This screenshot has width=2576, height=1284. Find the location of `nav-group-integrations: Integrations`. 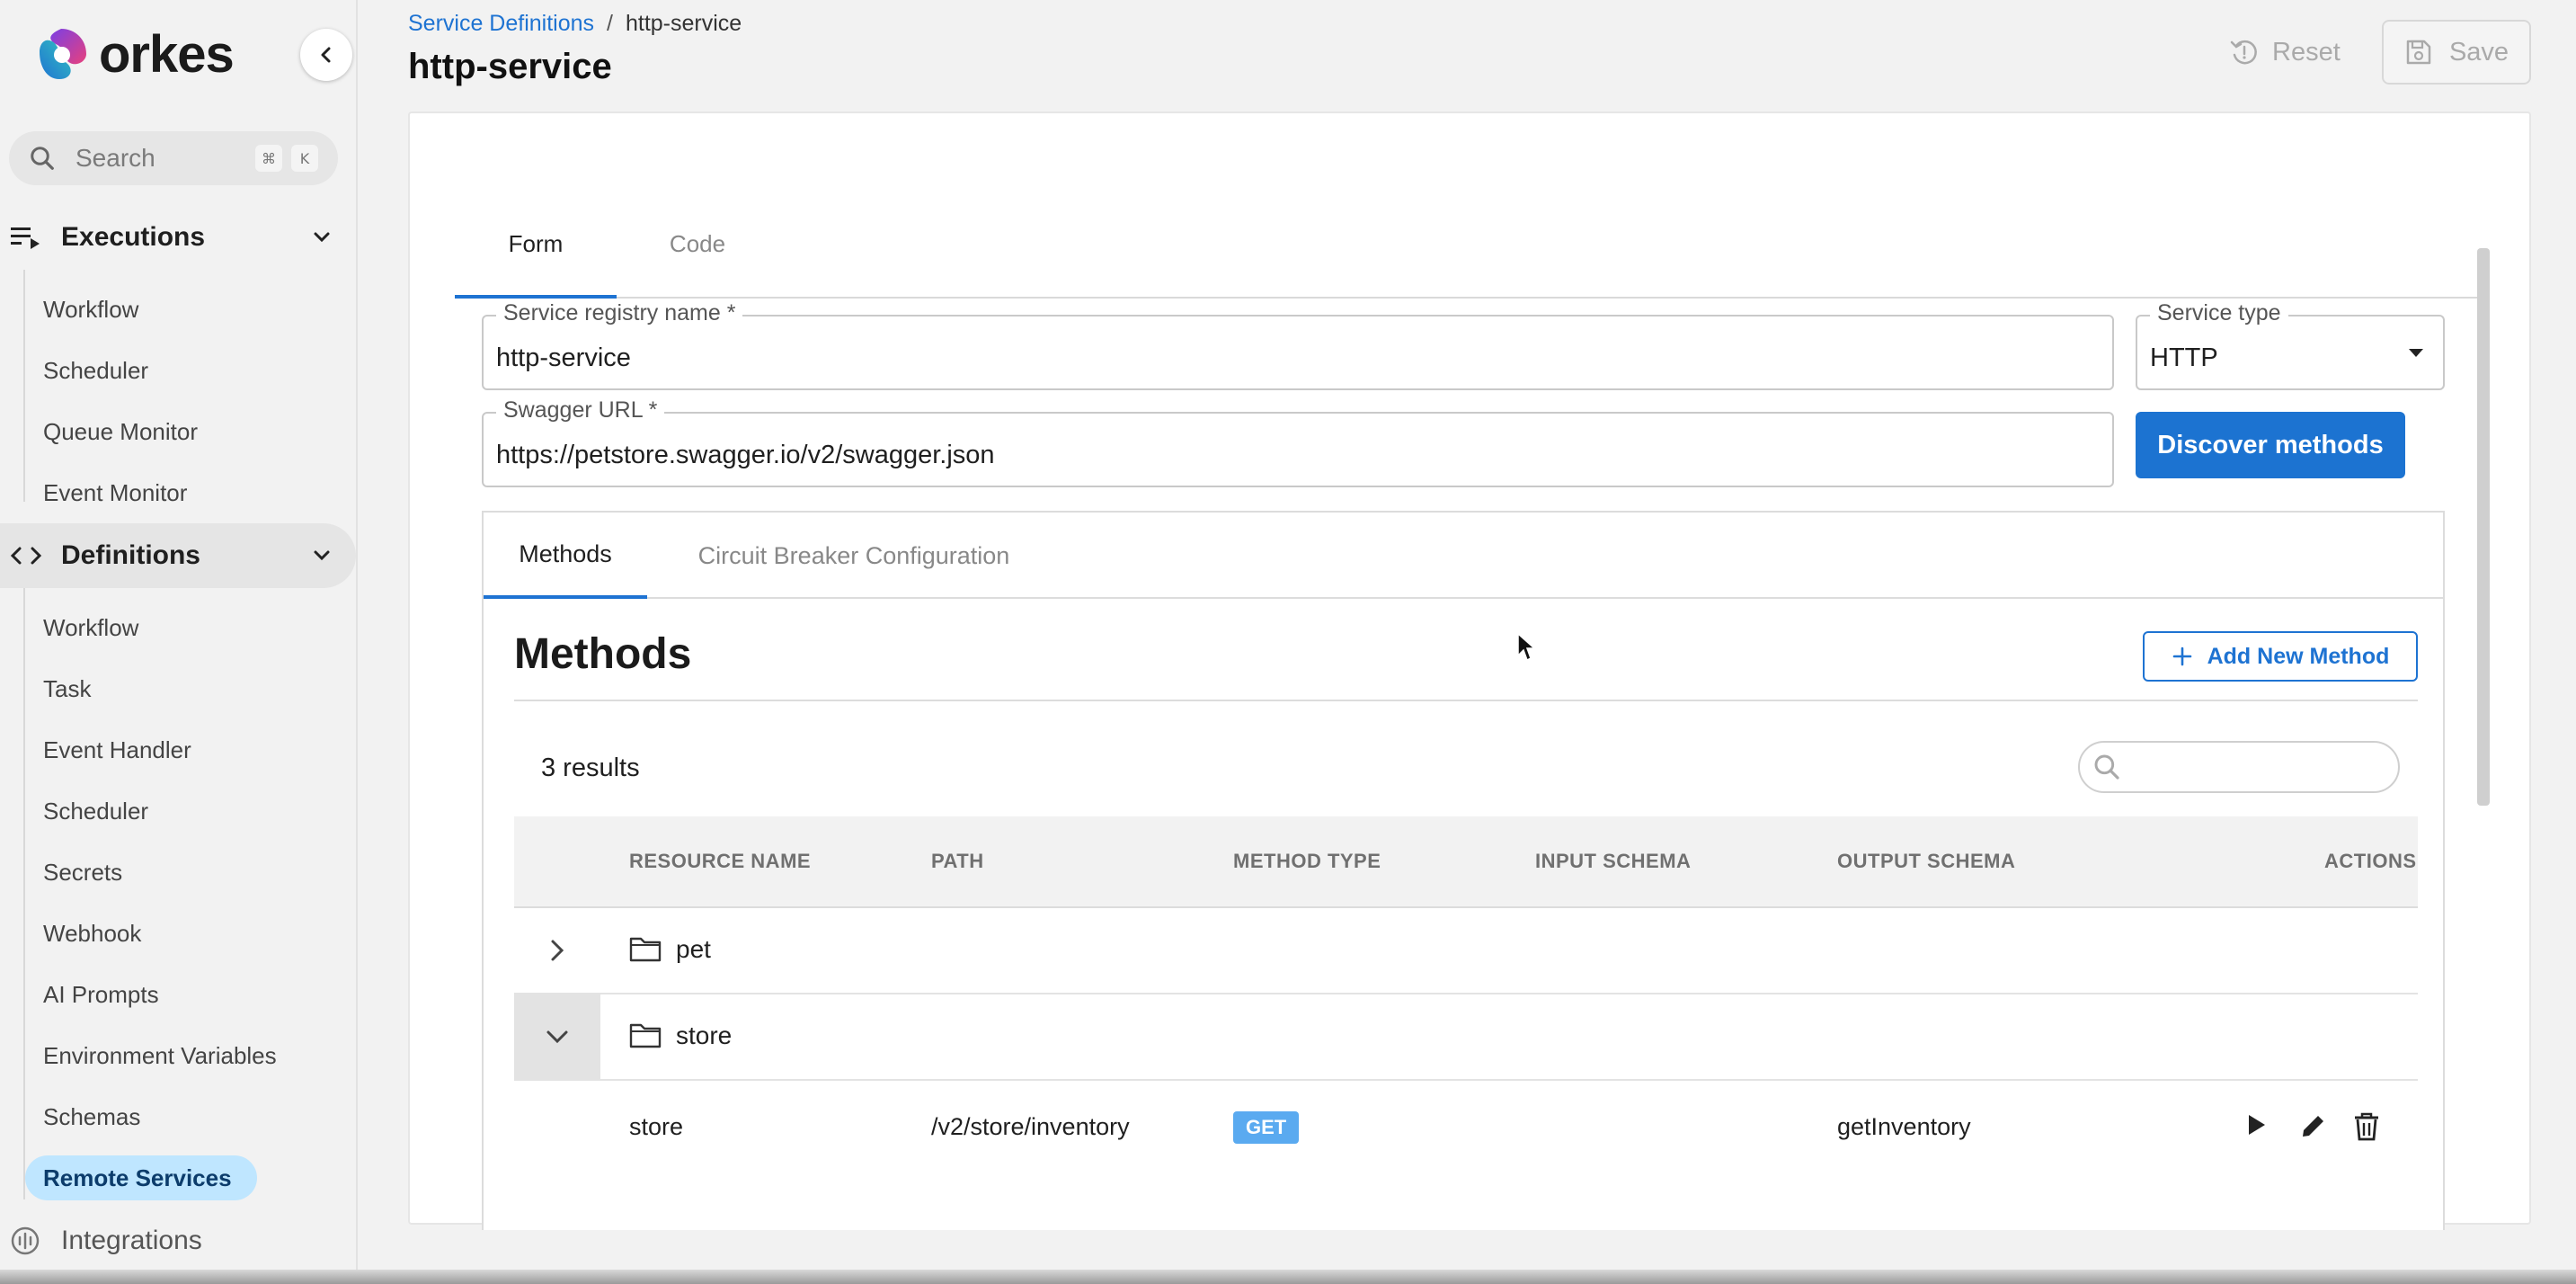

nav-group-integrations: Integrations is located at coordinates (105, 1240).